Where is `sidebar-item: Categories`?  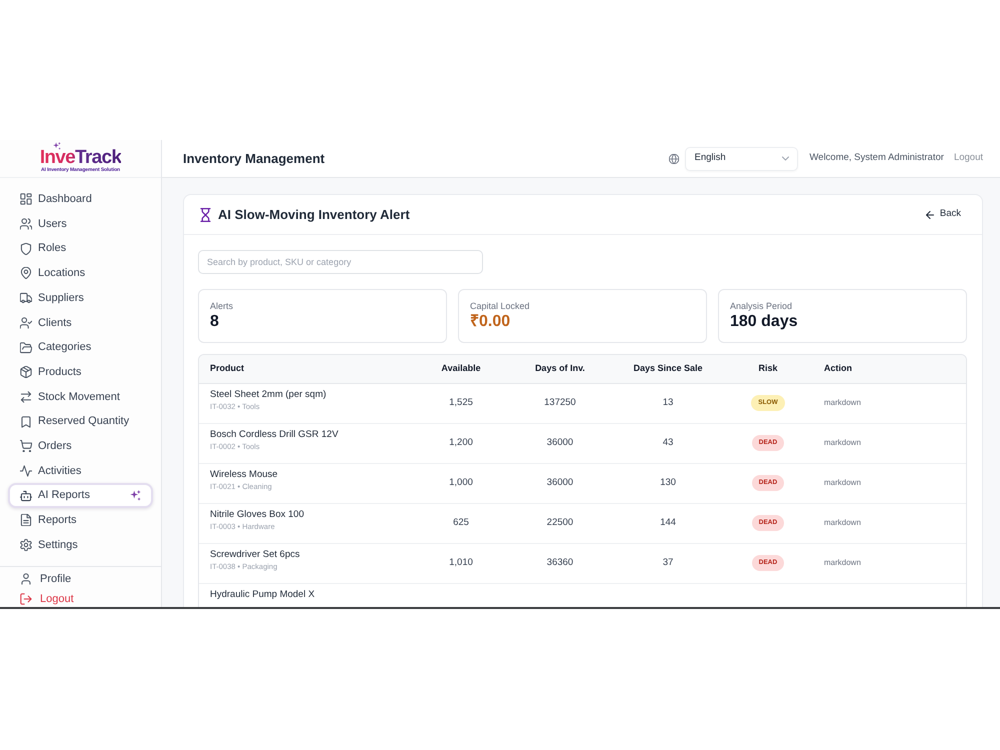 sidebar-item: Categories is located at coordinates (80, 347).